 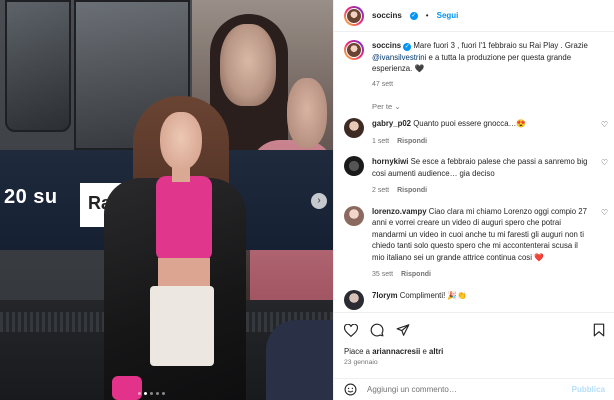 I want to click on comment-item: 7lorym Complimenti! 🎉👏, so click(x=476, y=299).